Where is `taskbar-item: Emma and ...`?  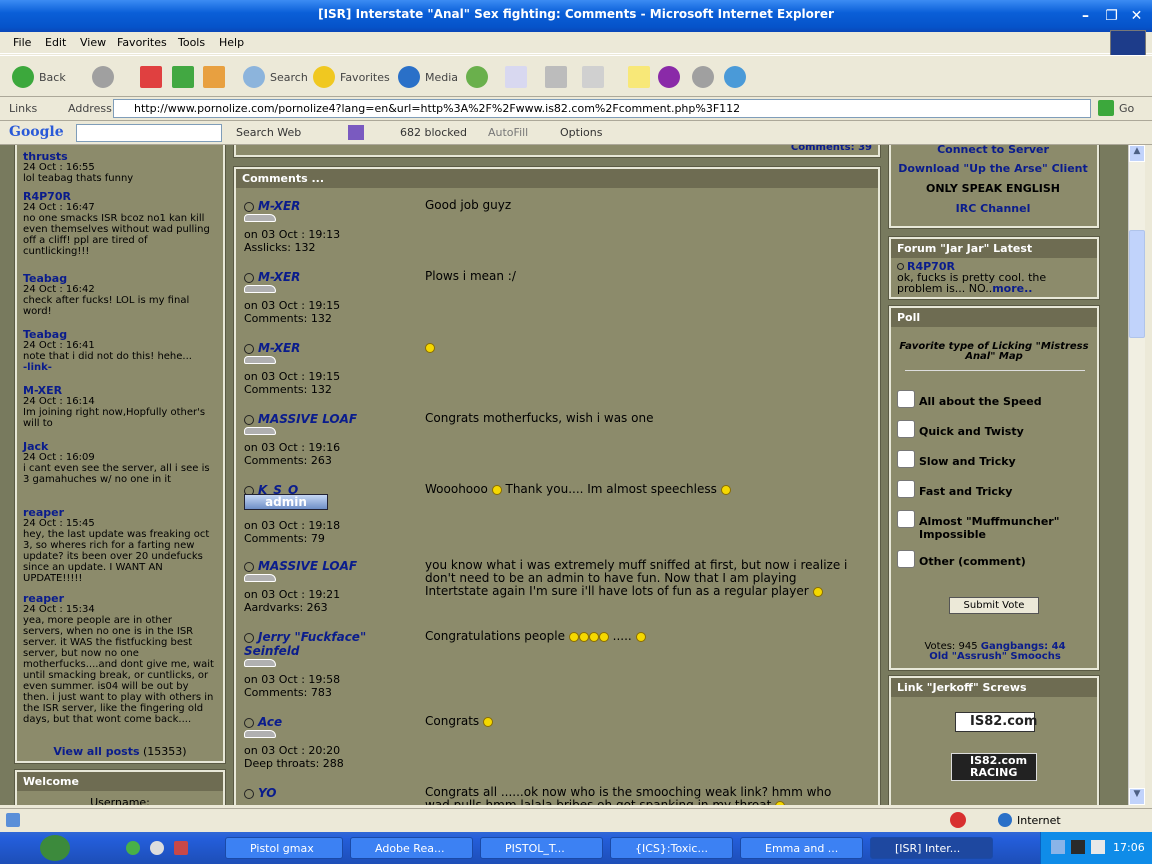
taskbar-item: Emma and ... is located at coordinates (801, 848).